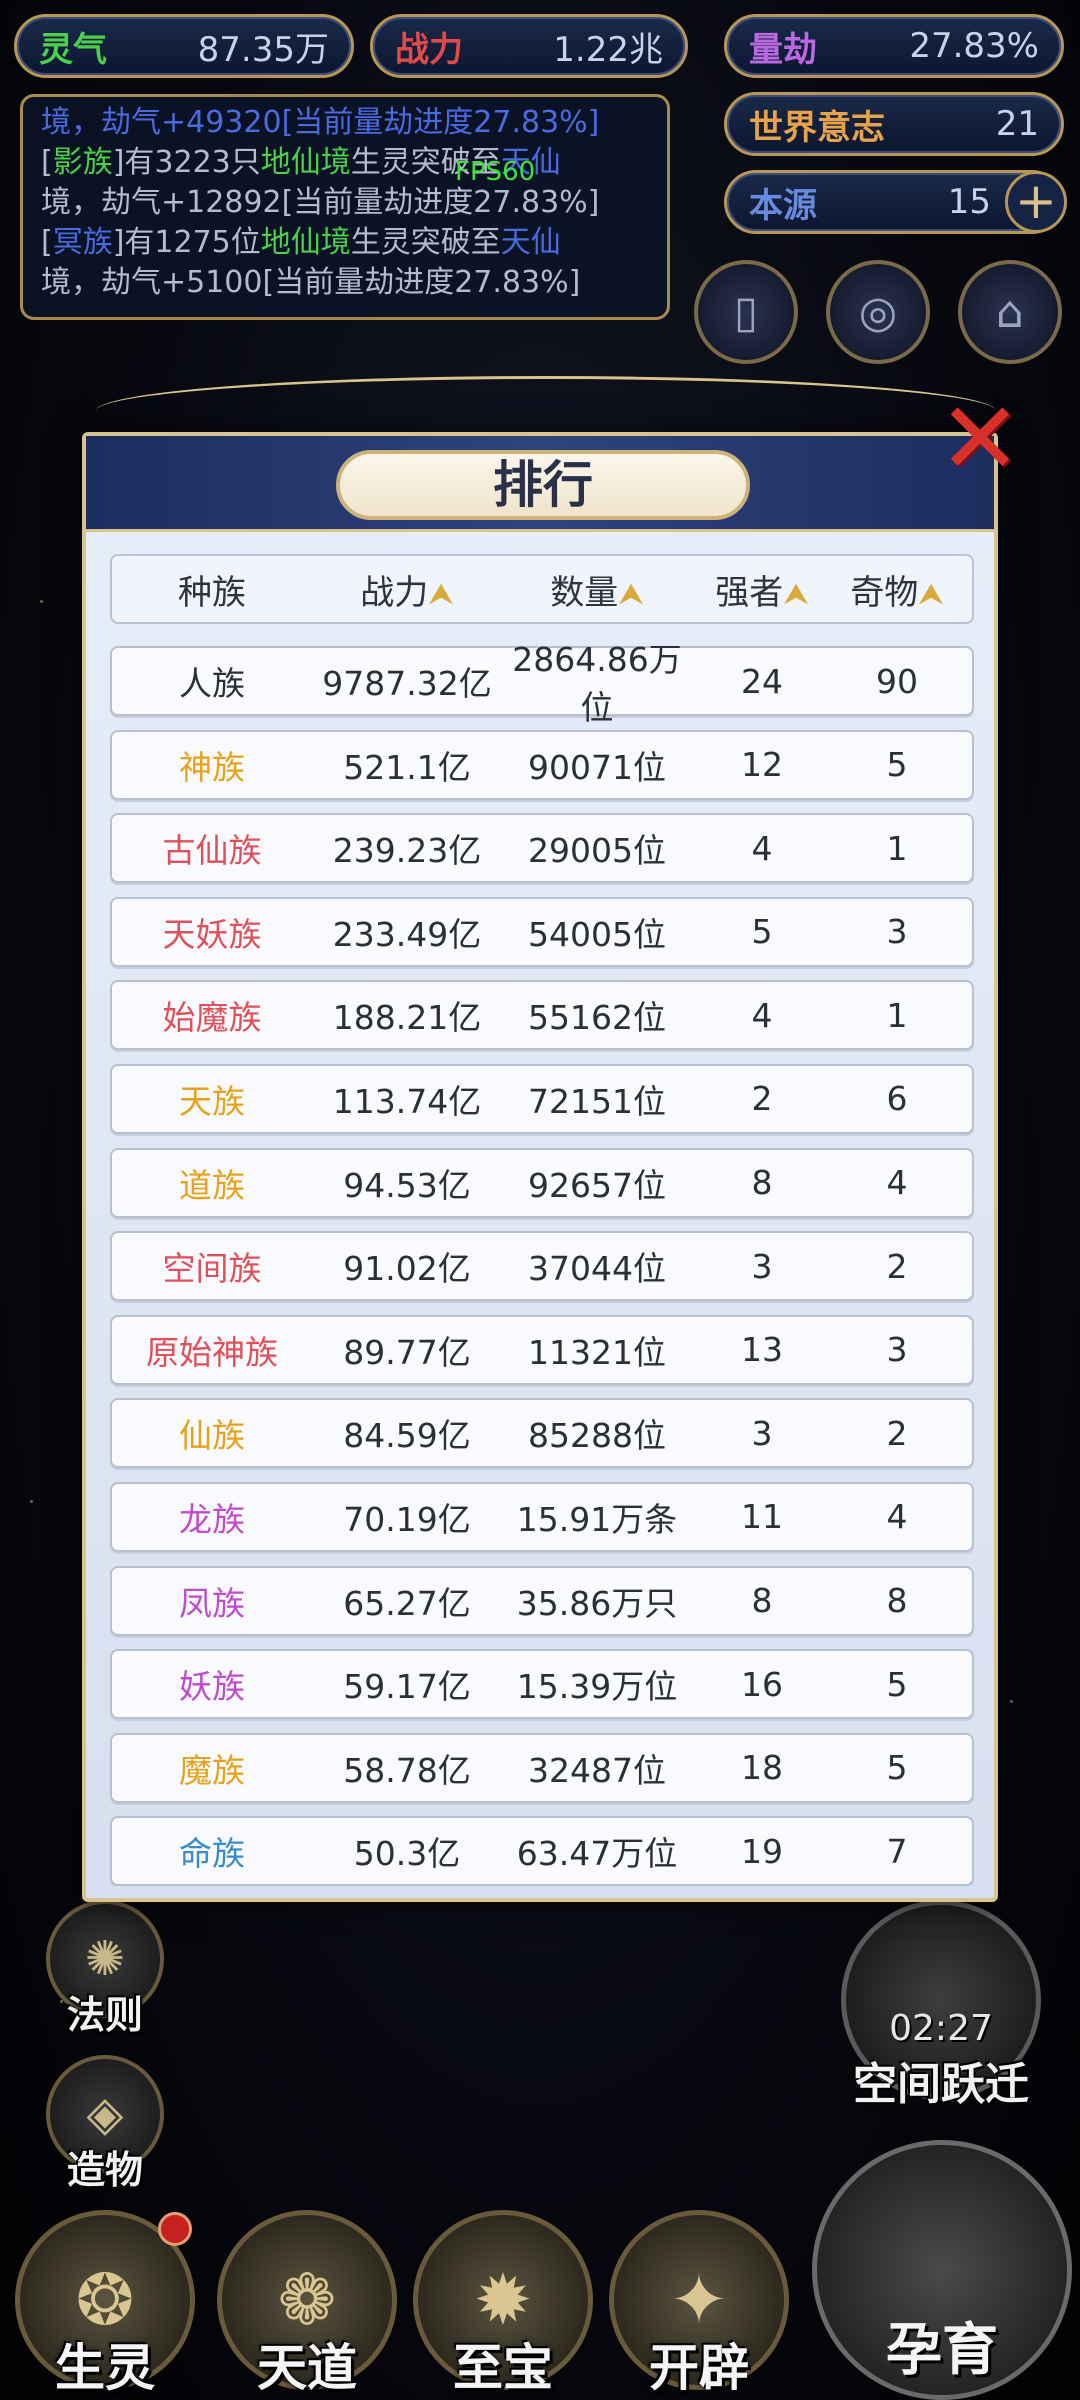  I want to click on race-cell: 人族, so click(212, 683).